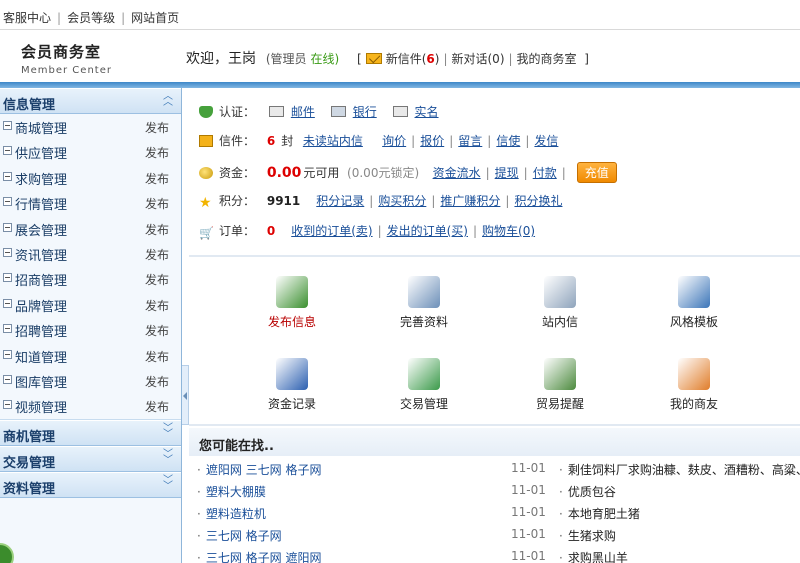 Image resolution: width=800 pixels, height=563 pixels. Describe the element at coordinates (41, 330) in the screenshot. I see `sidebar-item-label: 招聘管理` at that location.